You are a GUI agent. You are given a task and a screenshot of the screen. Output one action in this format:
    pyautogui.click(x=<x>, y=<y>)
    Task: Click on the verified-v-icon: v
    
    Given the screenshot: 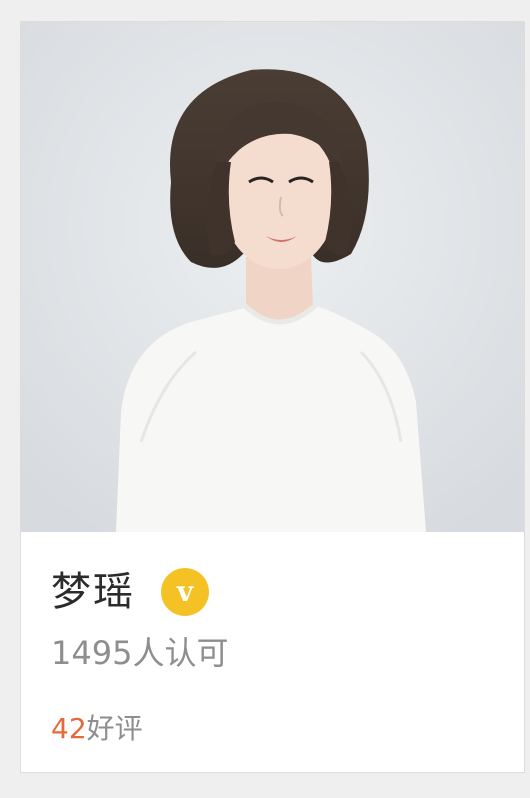 What is the action you would take?
    pyautogui.click(x=185, y=592)
    